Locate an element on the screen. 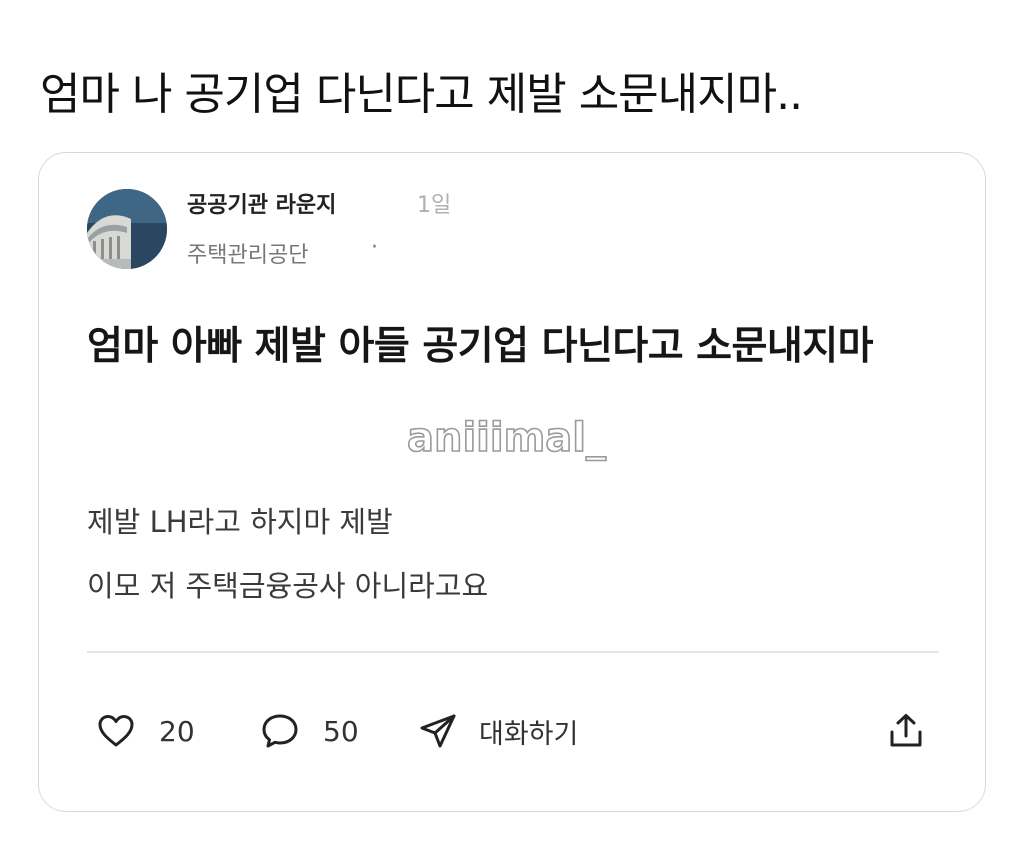 Image resolution: width=1024 pixels, height=850 pixels. divider is located at coordinates (513, 652).